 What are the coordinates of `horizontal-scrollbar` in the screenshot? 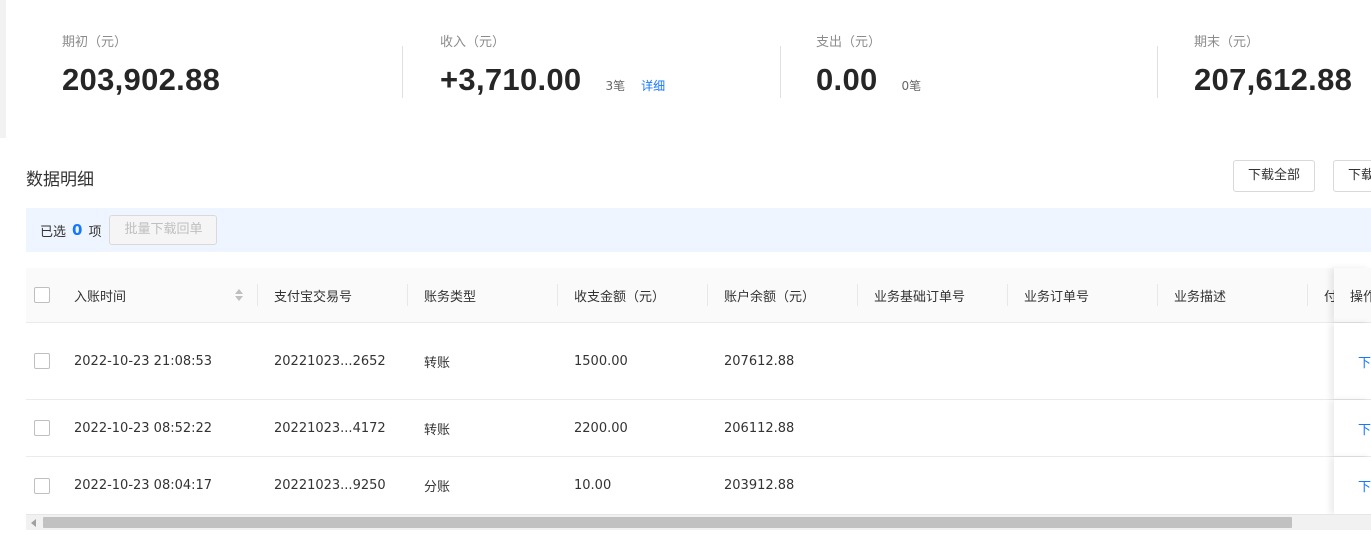 It's located at (698, 522).